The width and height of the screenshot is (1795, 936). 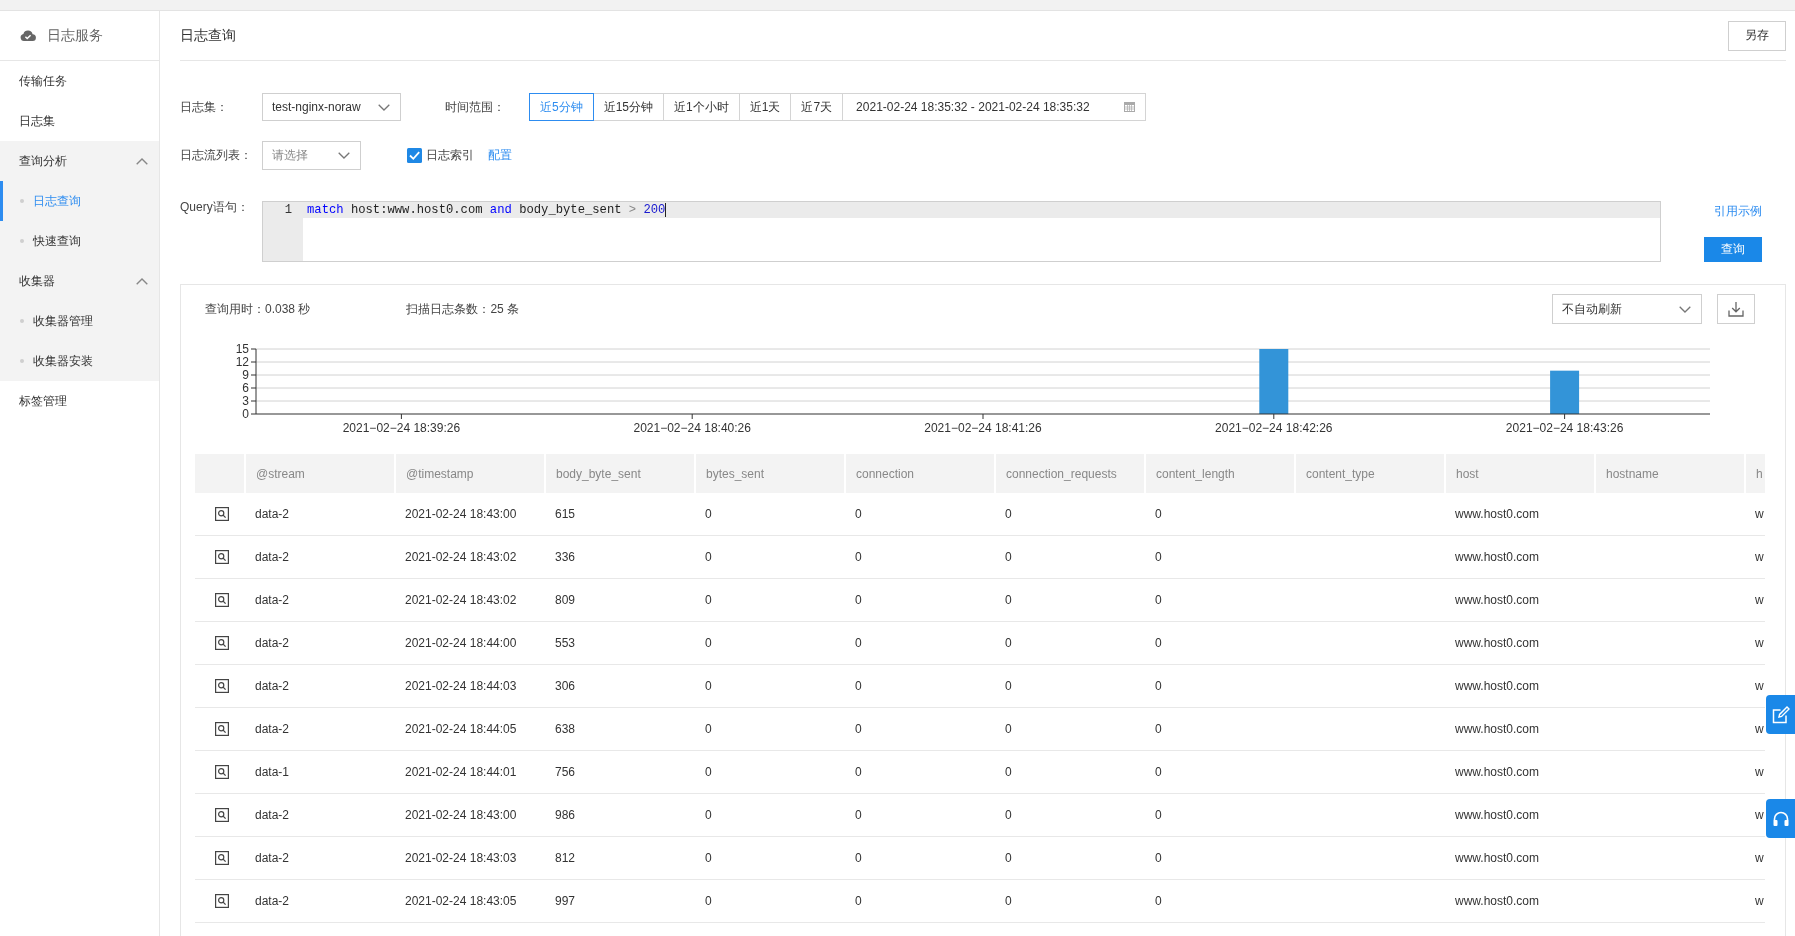 I want to click on table-cell-text: 812, so click(x=565, y=858).